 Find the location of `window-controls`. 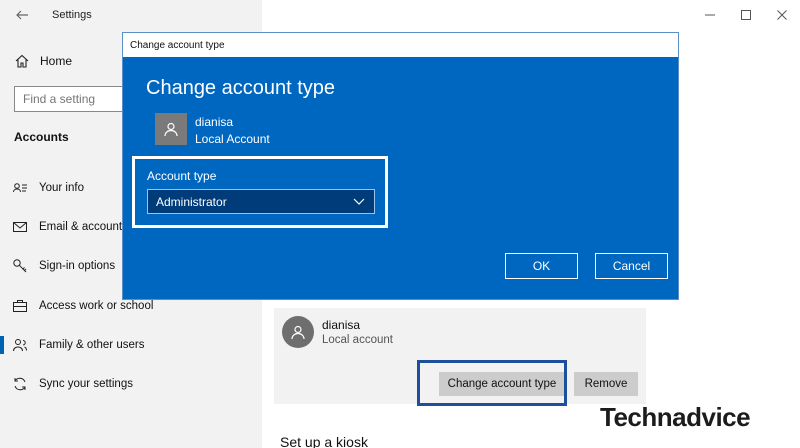

window-controls is located at coordinates (746, 15).